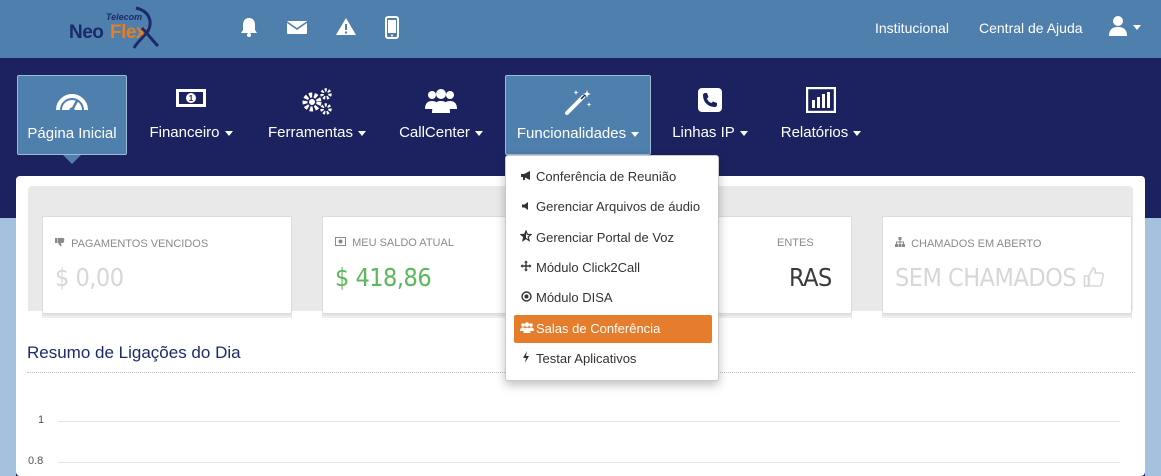  What do you see at coordinates (912, 28) in the screenshot?
I see `institucional-link: Institucional` at bounding box center [912, 28].